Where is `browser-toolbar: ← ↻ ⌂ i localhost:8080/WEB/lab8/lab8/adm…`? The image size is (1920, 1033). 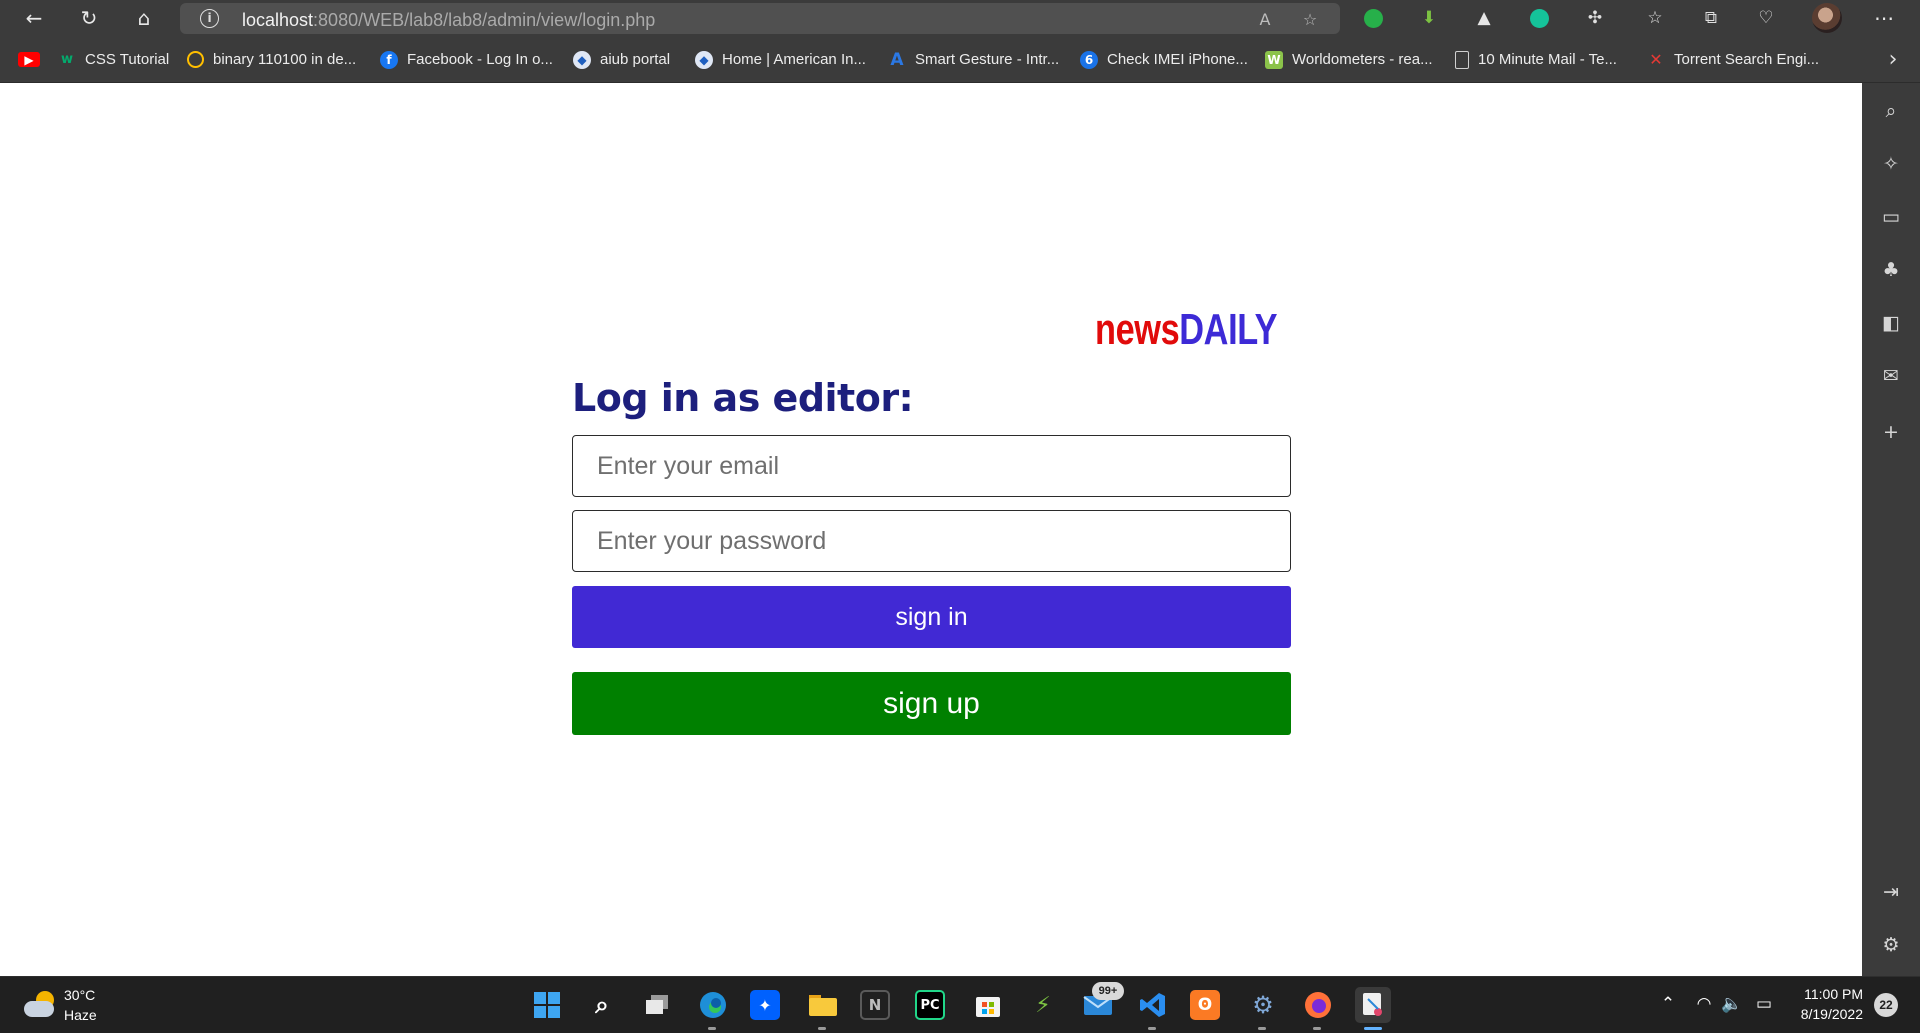 browser-toolbar: ← ↻ ⌂ i localhost:8080/WEB/lab8/lab8/adm… is located at coordinates (960, 18).